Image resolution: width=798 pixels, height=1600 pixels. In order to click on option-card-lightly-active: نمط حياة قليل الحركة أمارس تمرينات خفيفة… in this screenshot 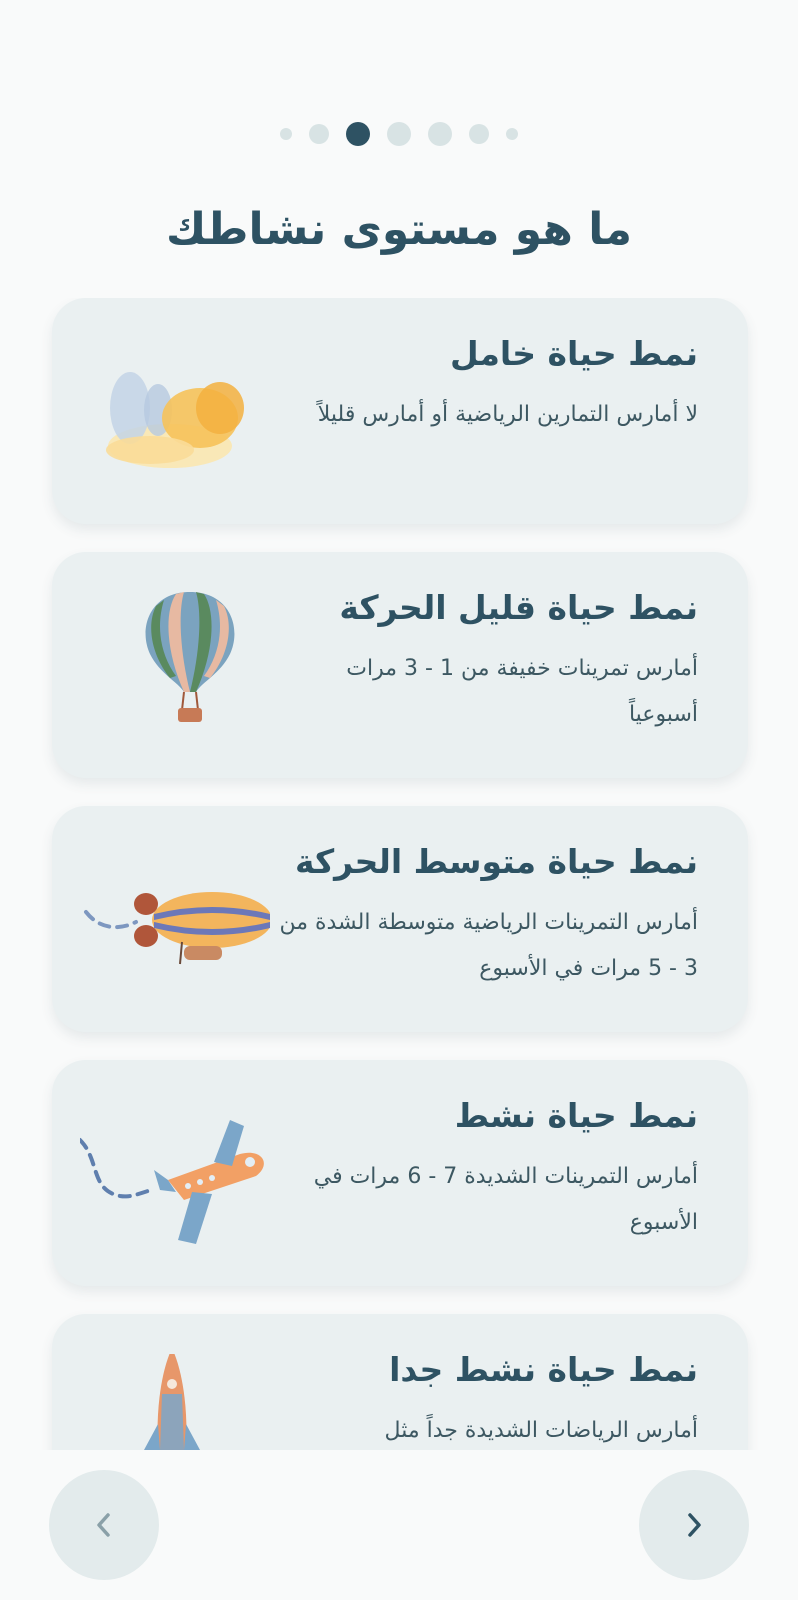, I will do `click(400, 665)`.